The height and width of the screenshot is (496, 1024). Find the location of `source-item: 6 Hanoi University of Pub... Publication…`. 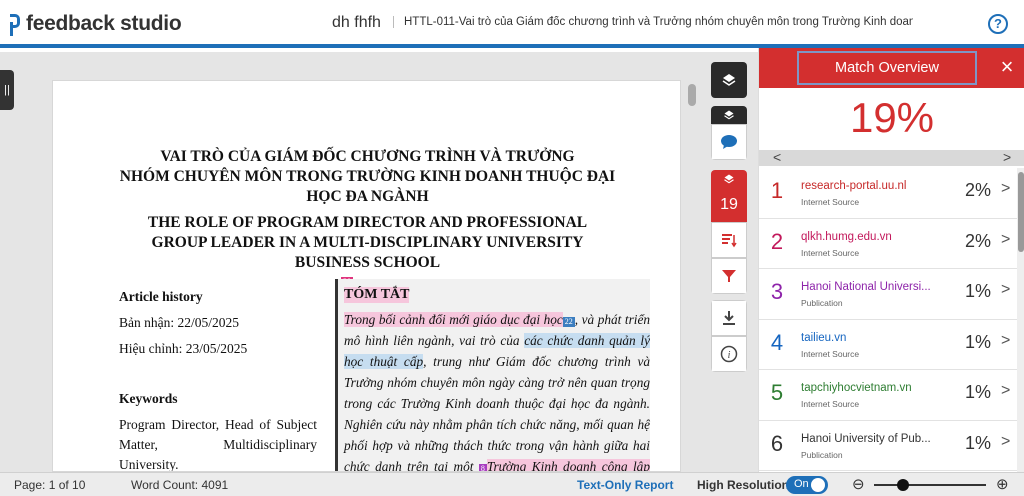

source-item: 6 Hanoi University of Pub... Publication… is located at coordinates (888, 446).